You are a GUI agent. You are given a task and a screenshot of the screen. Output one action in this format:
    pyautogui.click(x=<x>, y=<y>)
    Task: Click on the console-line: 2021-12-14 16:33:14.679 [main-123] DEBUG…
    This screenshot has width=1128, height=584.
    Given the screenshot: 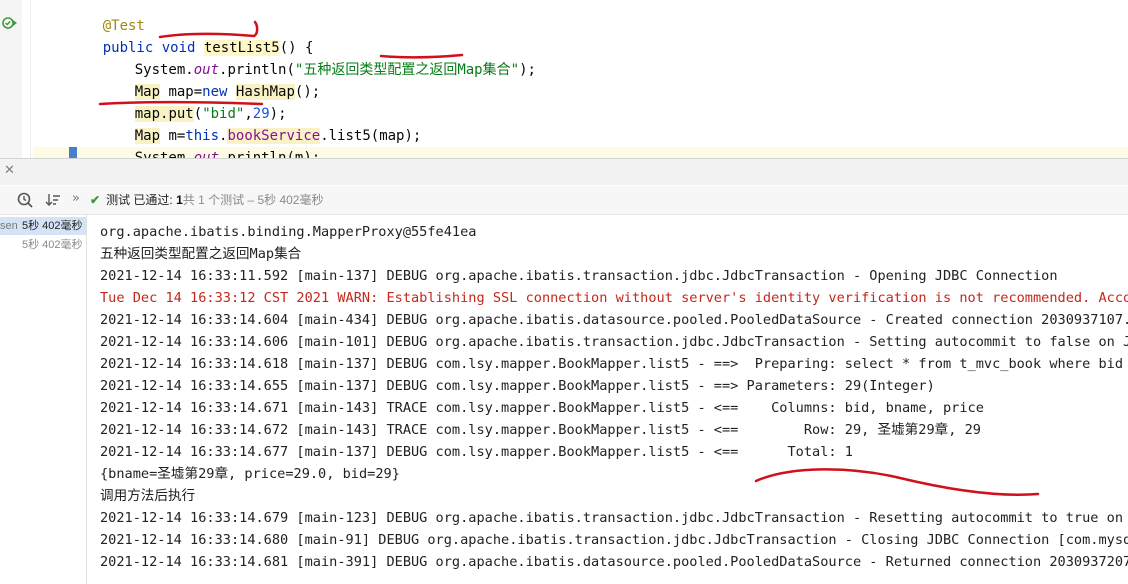 What is the action you would take?
    pyautogui.click(x=614, y=518)
    